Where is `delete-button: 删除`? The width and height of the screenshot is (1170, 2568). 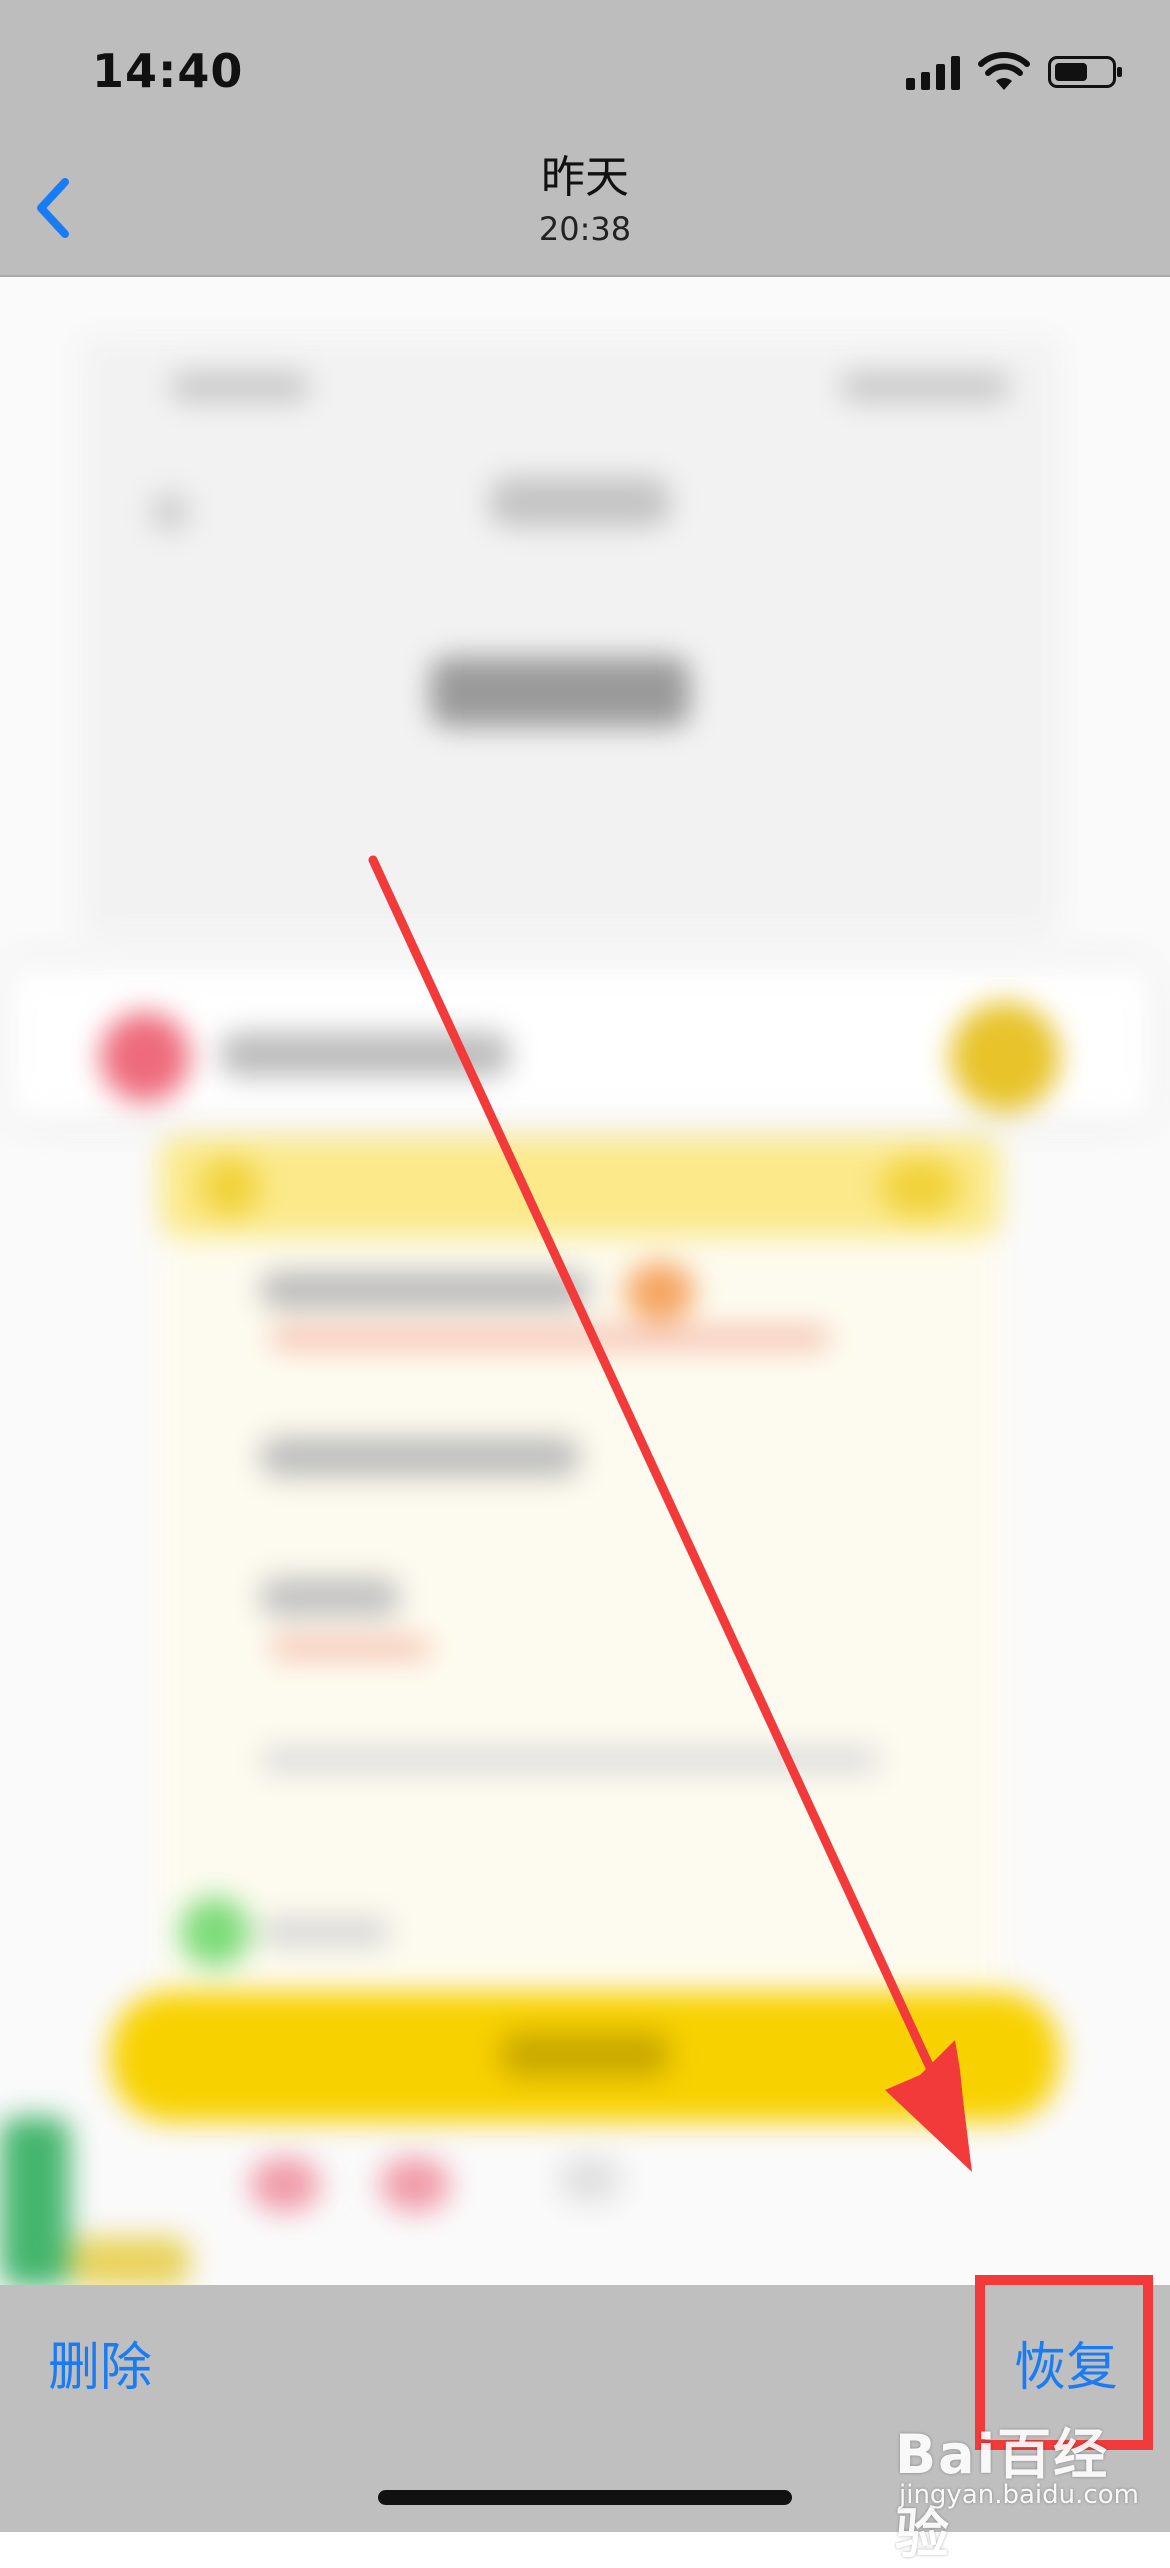
delete-button: 删除 is located at coordinates (100, 2362).